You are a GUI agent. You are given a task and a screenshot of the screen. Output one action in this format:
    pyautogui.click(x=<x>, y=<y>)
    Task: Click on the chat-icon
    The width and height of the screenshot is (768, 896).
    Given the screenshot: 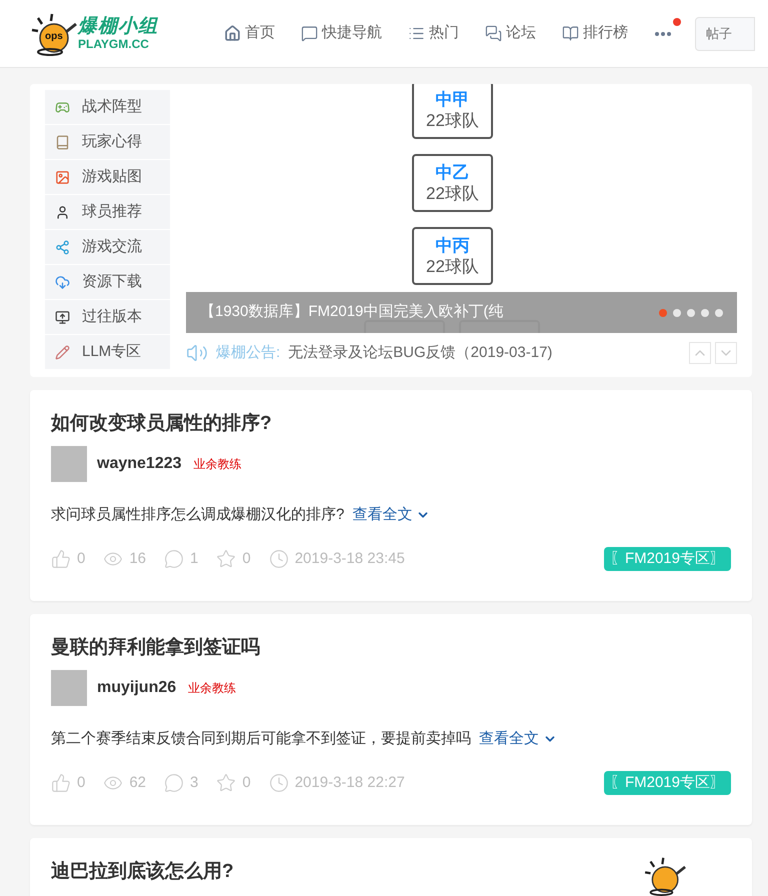 What is the action you would take?
    pyautogui.click(x=309, y=33)
    